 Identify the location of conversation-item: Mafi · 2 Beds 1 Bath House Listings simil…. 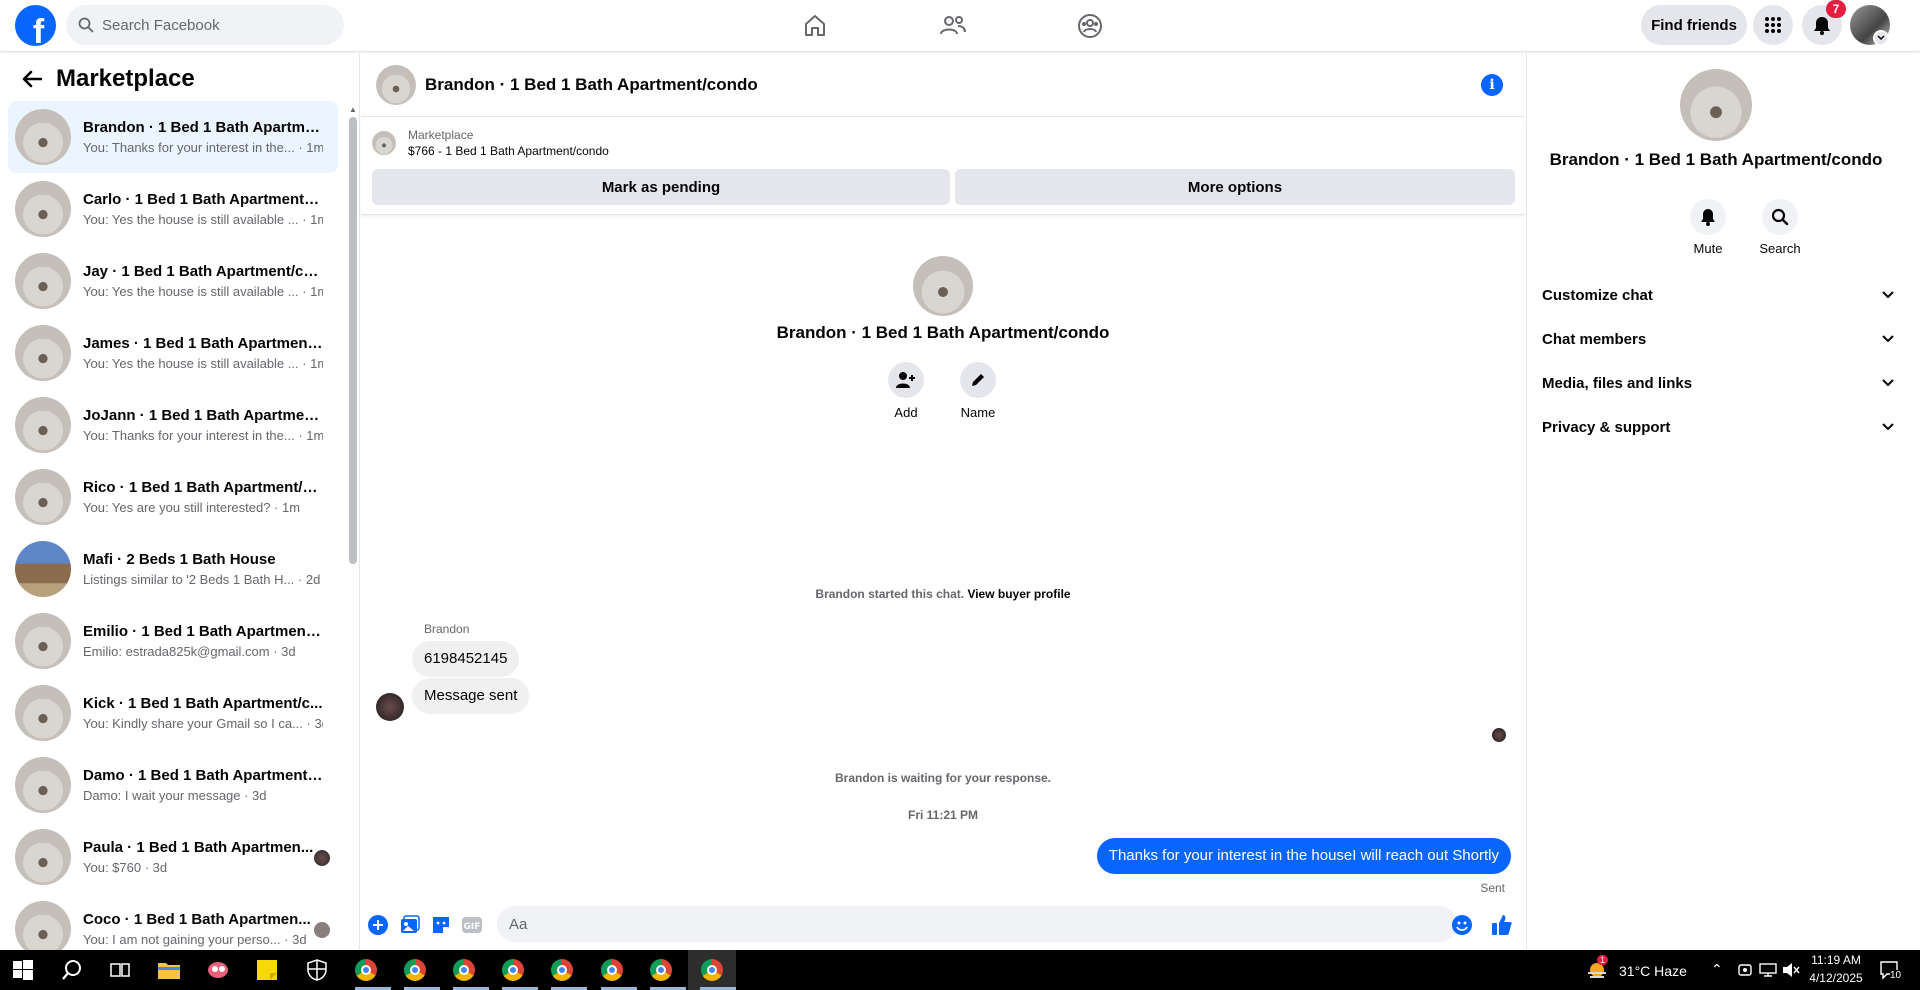
(173, 569).